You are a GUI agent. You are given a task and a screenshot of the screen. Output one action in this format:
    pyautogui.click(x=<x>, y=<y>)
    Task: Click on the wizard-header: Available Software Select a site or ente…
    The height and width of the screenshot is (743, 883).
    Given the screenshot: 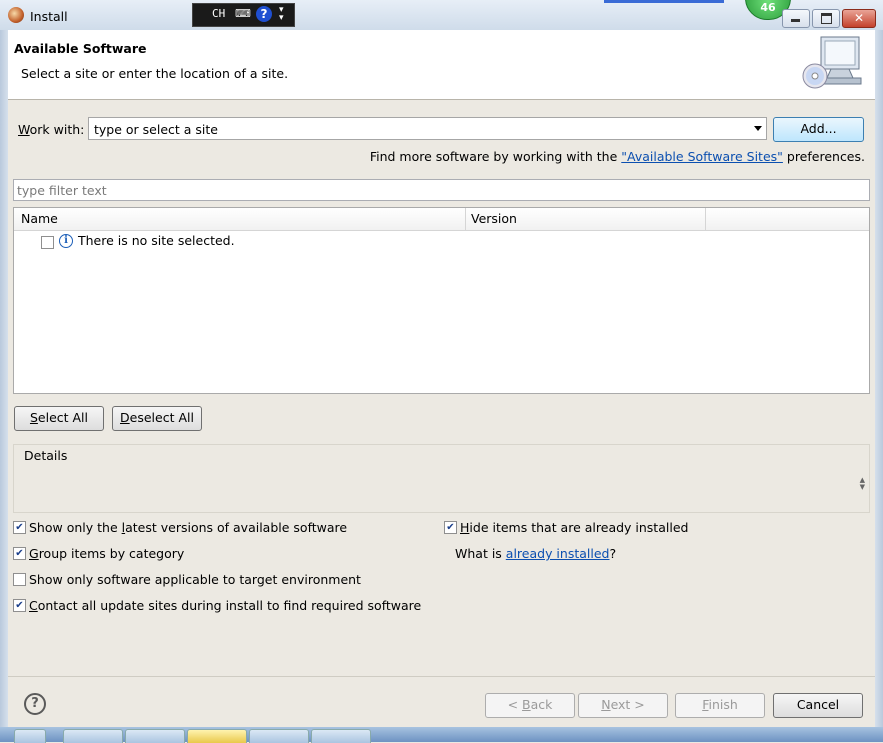 What is the action you would take?
    pyautogui.click(x=441, y=65)
    